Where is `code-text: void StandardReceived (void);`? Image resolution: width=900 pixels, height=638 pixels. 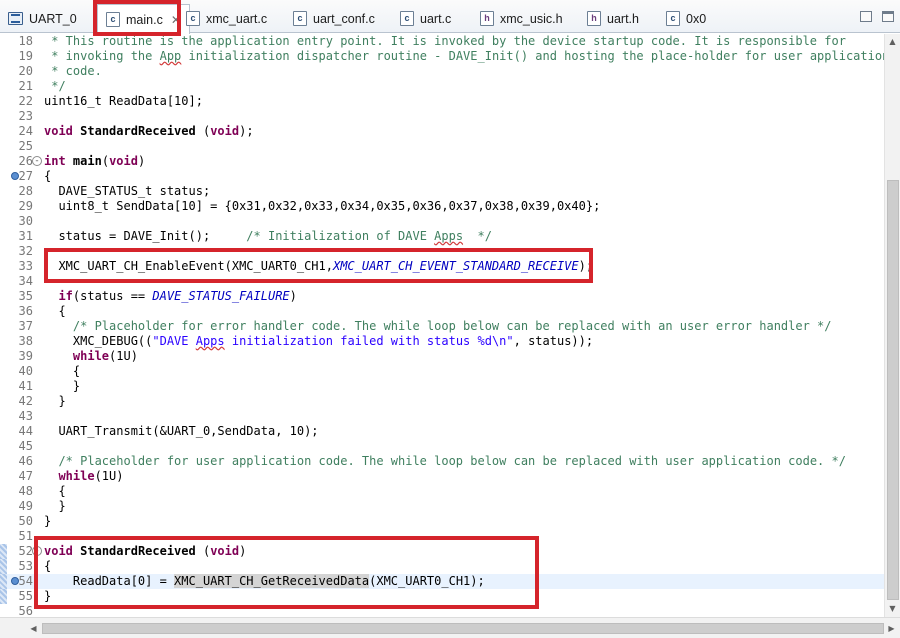
code-text: void StandardReceived (void); is located at coordinates (149, 131).